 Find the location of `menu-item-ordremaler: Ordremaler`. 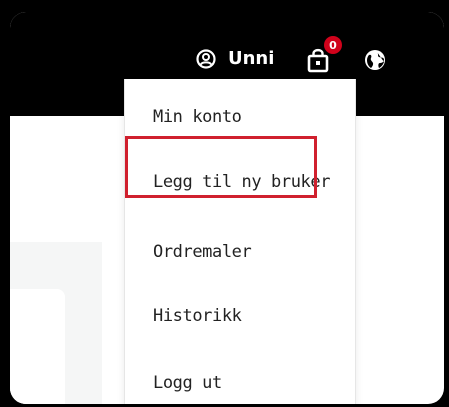

menu-item-ordremaler: Ordremaler is located at coordinates (202, 252).